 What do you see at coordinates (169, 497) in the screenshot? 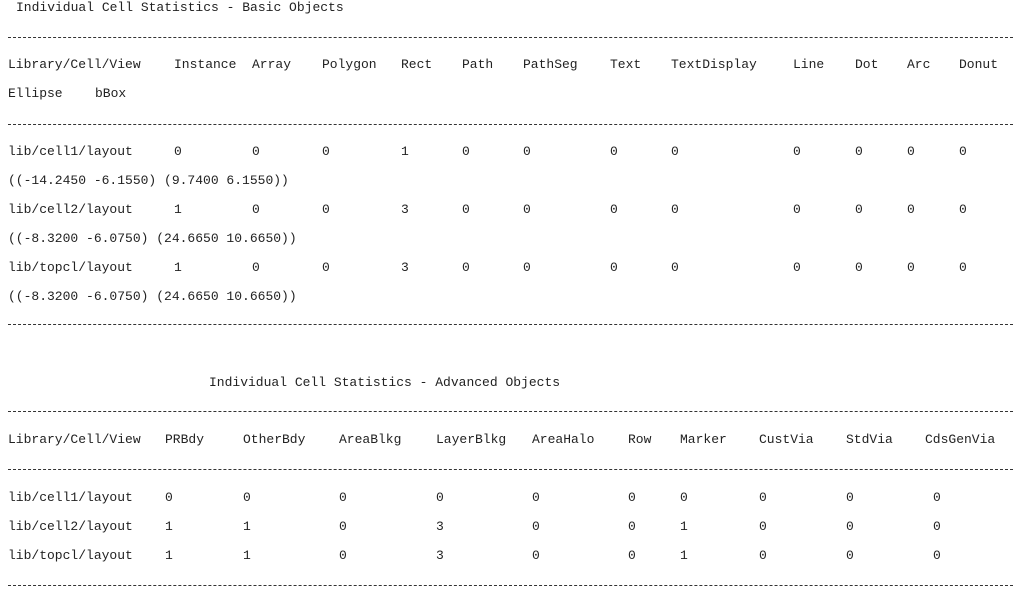
I see `advanced-row-1-prbdy: 0` at bounding box center [169, 497].